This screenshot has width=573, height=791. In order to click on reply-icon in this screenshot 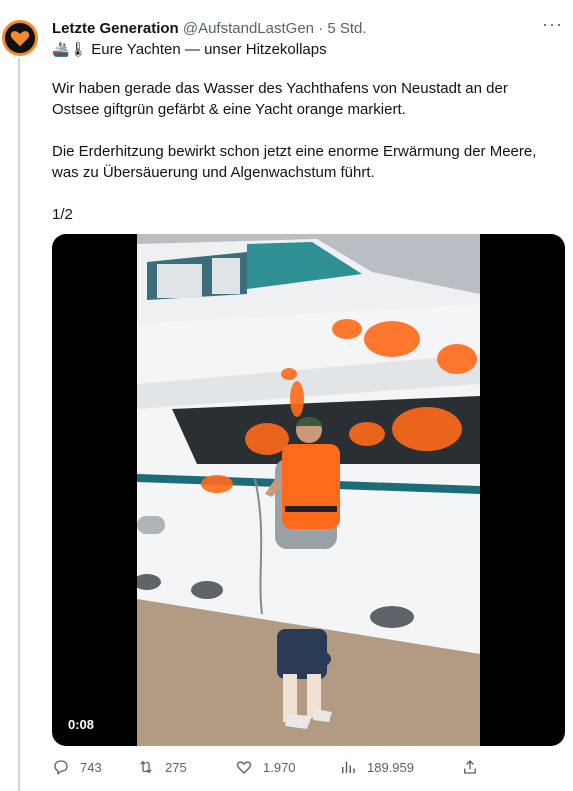, I will do `click(61, 768)`.